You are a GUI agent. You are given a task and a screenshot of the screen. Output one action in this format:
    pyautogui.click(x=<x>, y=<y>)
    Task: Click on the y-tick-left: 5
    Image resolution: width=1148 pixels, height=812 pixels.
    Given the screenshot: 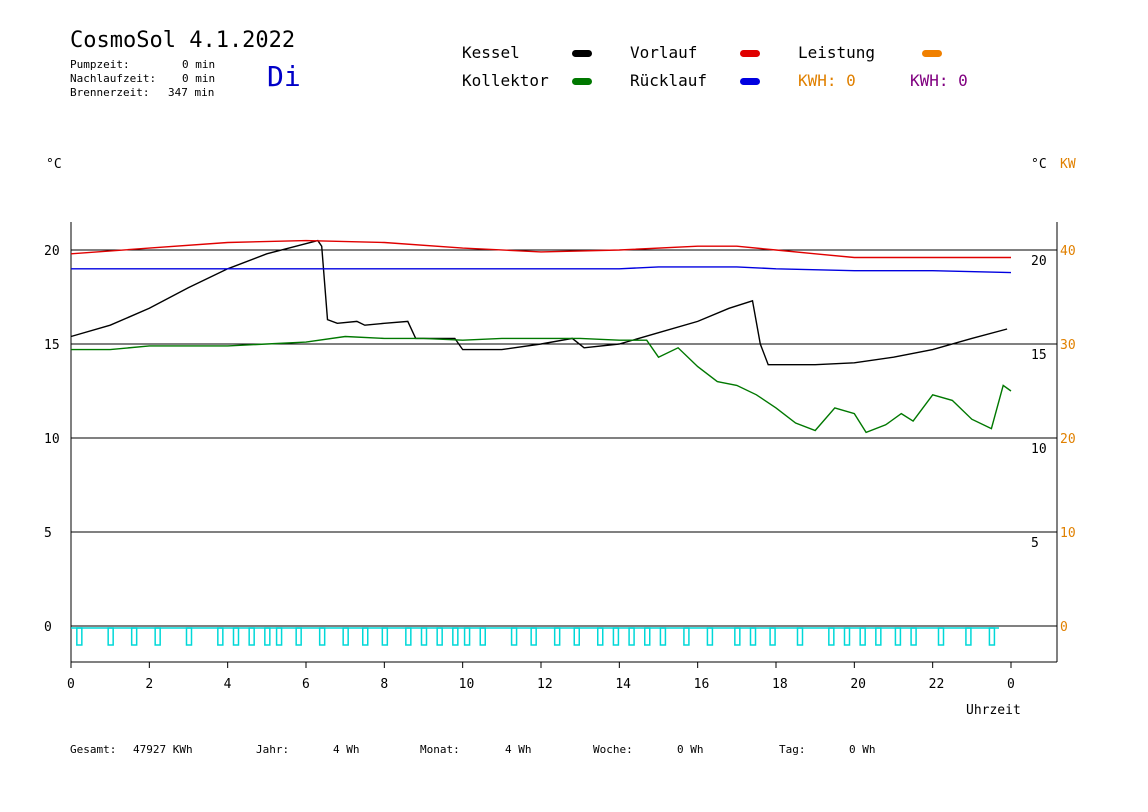 What is the action you would take?
    pyautogui.click(x=48, y=533)
    